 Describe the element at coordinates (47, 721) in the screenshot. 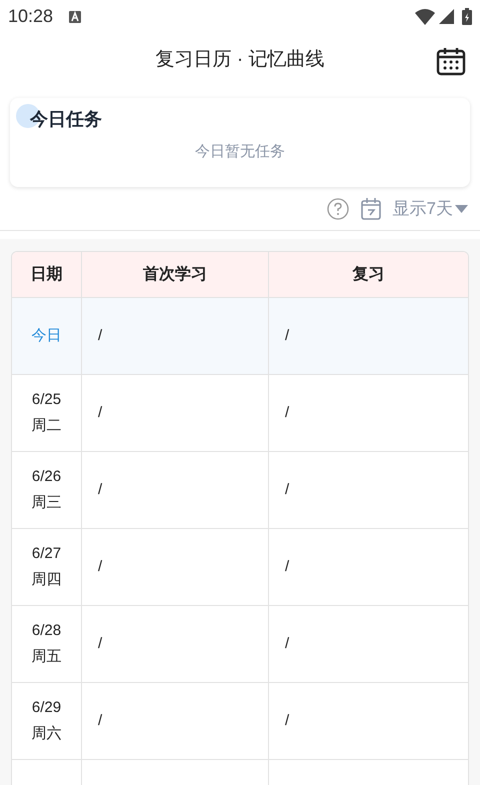

I see `date-cell-text: 6/29 周六` at that location.